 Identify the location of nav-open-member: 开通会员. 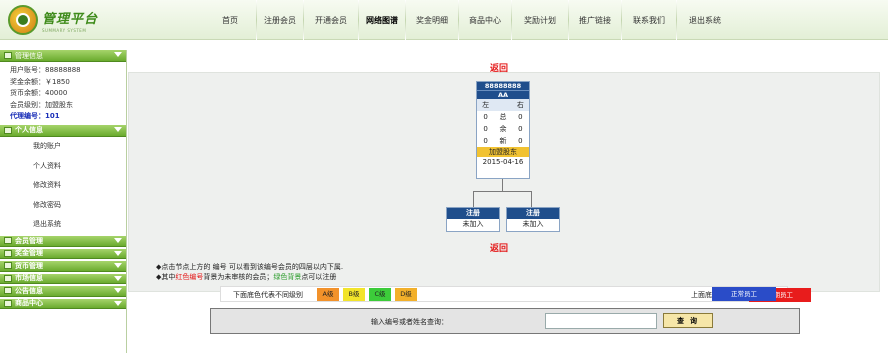
(331, 20).